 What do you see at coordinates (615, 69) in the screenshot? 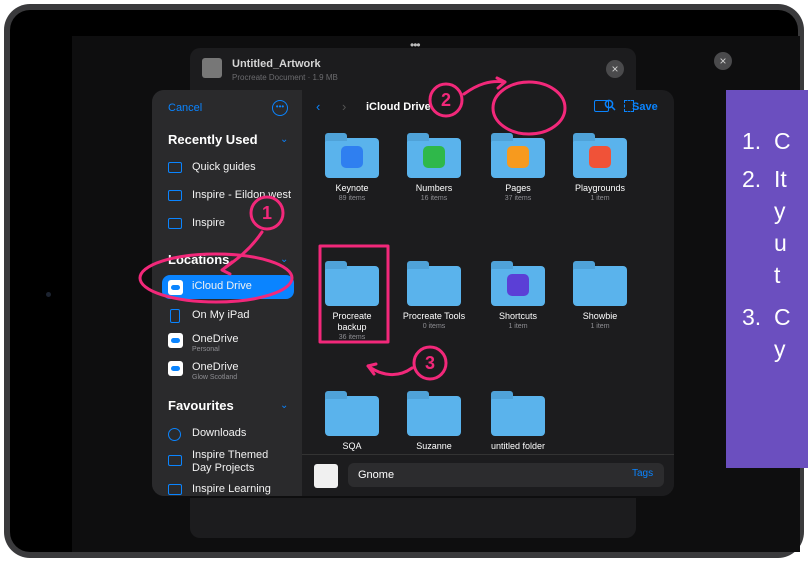
I see `document-close-icon: ×` at bounding box center [615, 69].